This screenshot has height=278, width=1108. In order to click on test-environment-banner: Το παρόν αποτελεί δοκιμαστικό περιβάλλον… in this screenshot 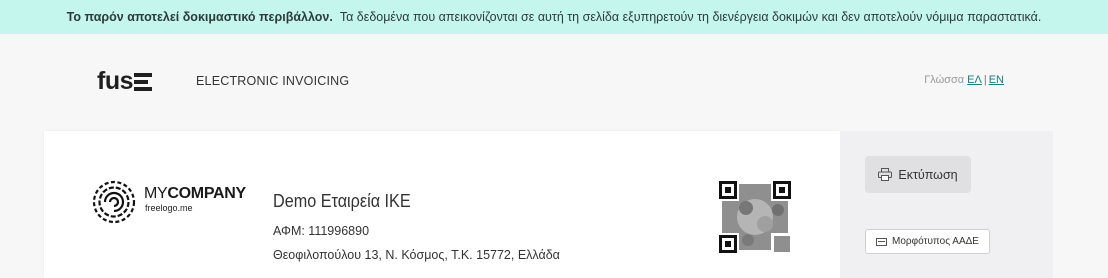, I will do `click(554, 17)`.